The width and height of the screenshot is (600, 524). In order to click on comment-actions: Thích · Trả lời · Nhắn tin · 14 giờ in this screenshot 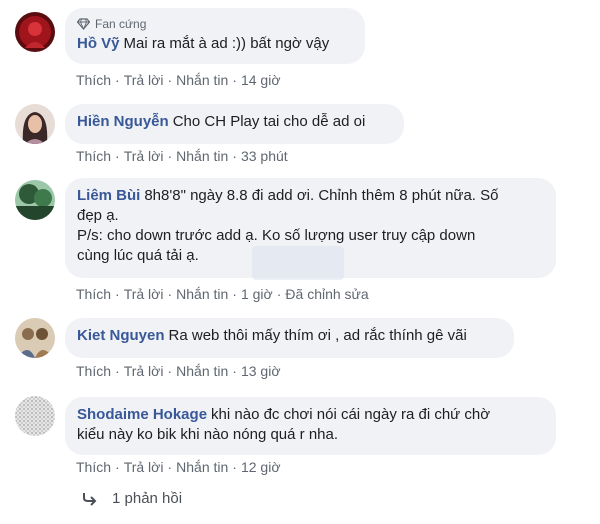, I will do `click(178, 80)`.